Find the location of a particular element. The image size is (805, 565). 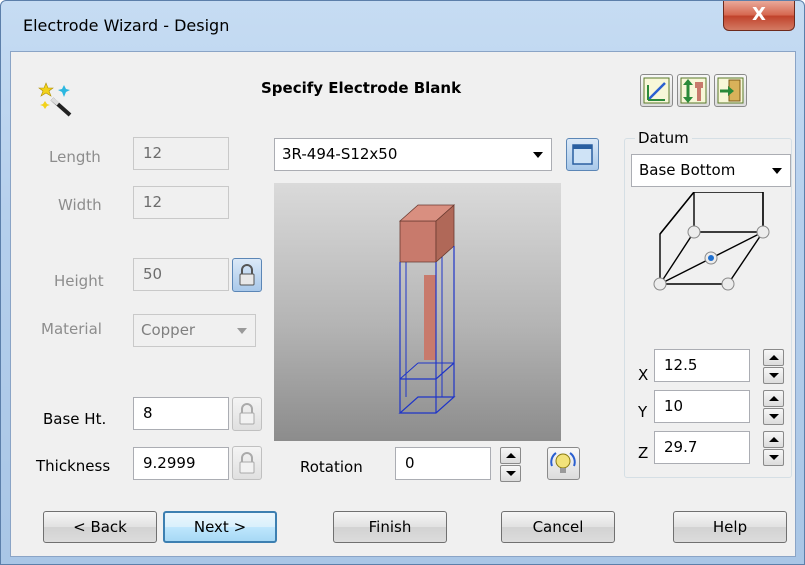

datum-x-label: X is located at coordinates (643, 375).